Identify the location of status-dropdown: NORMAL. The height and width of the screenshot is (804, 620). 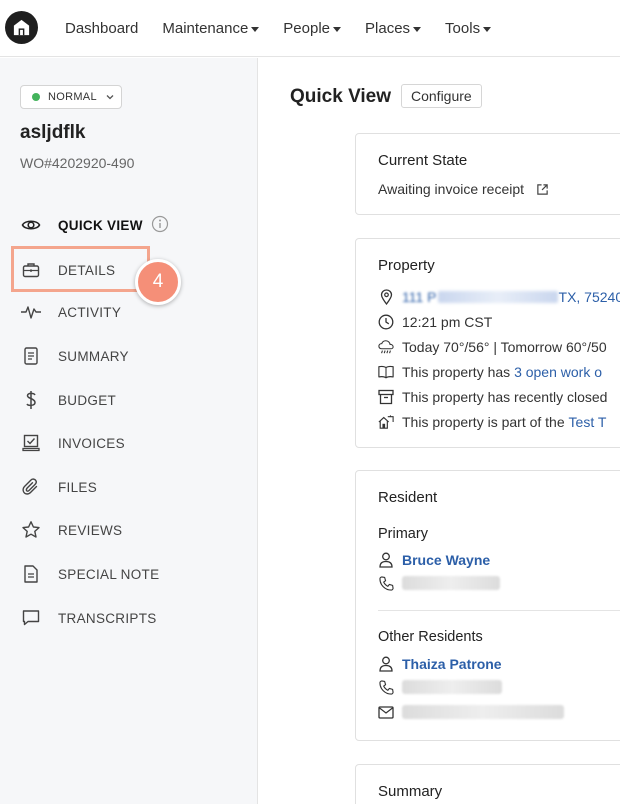
(71, 97).